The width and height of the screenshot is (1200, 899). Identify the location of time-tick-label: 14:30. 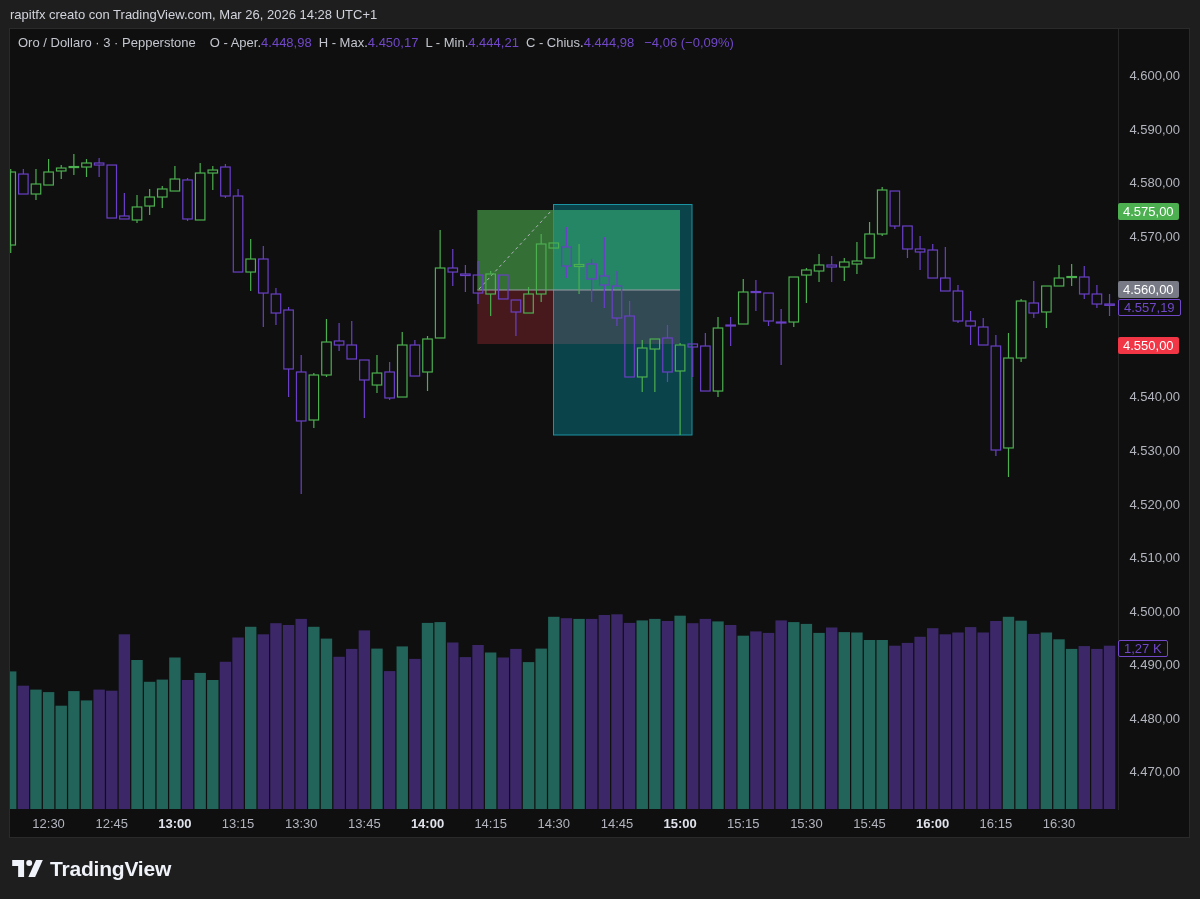
(554, 824).